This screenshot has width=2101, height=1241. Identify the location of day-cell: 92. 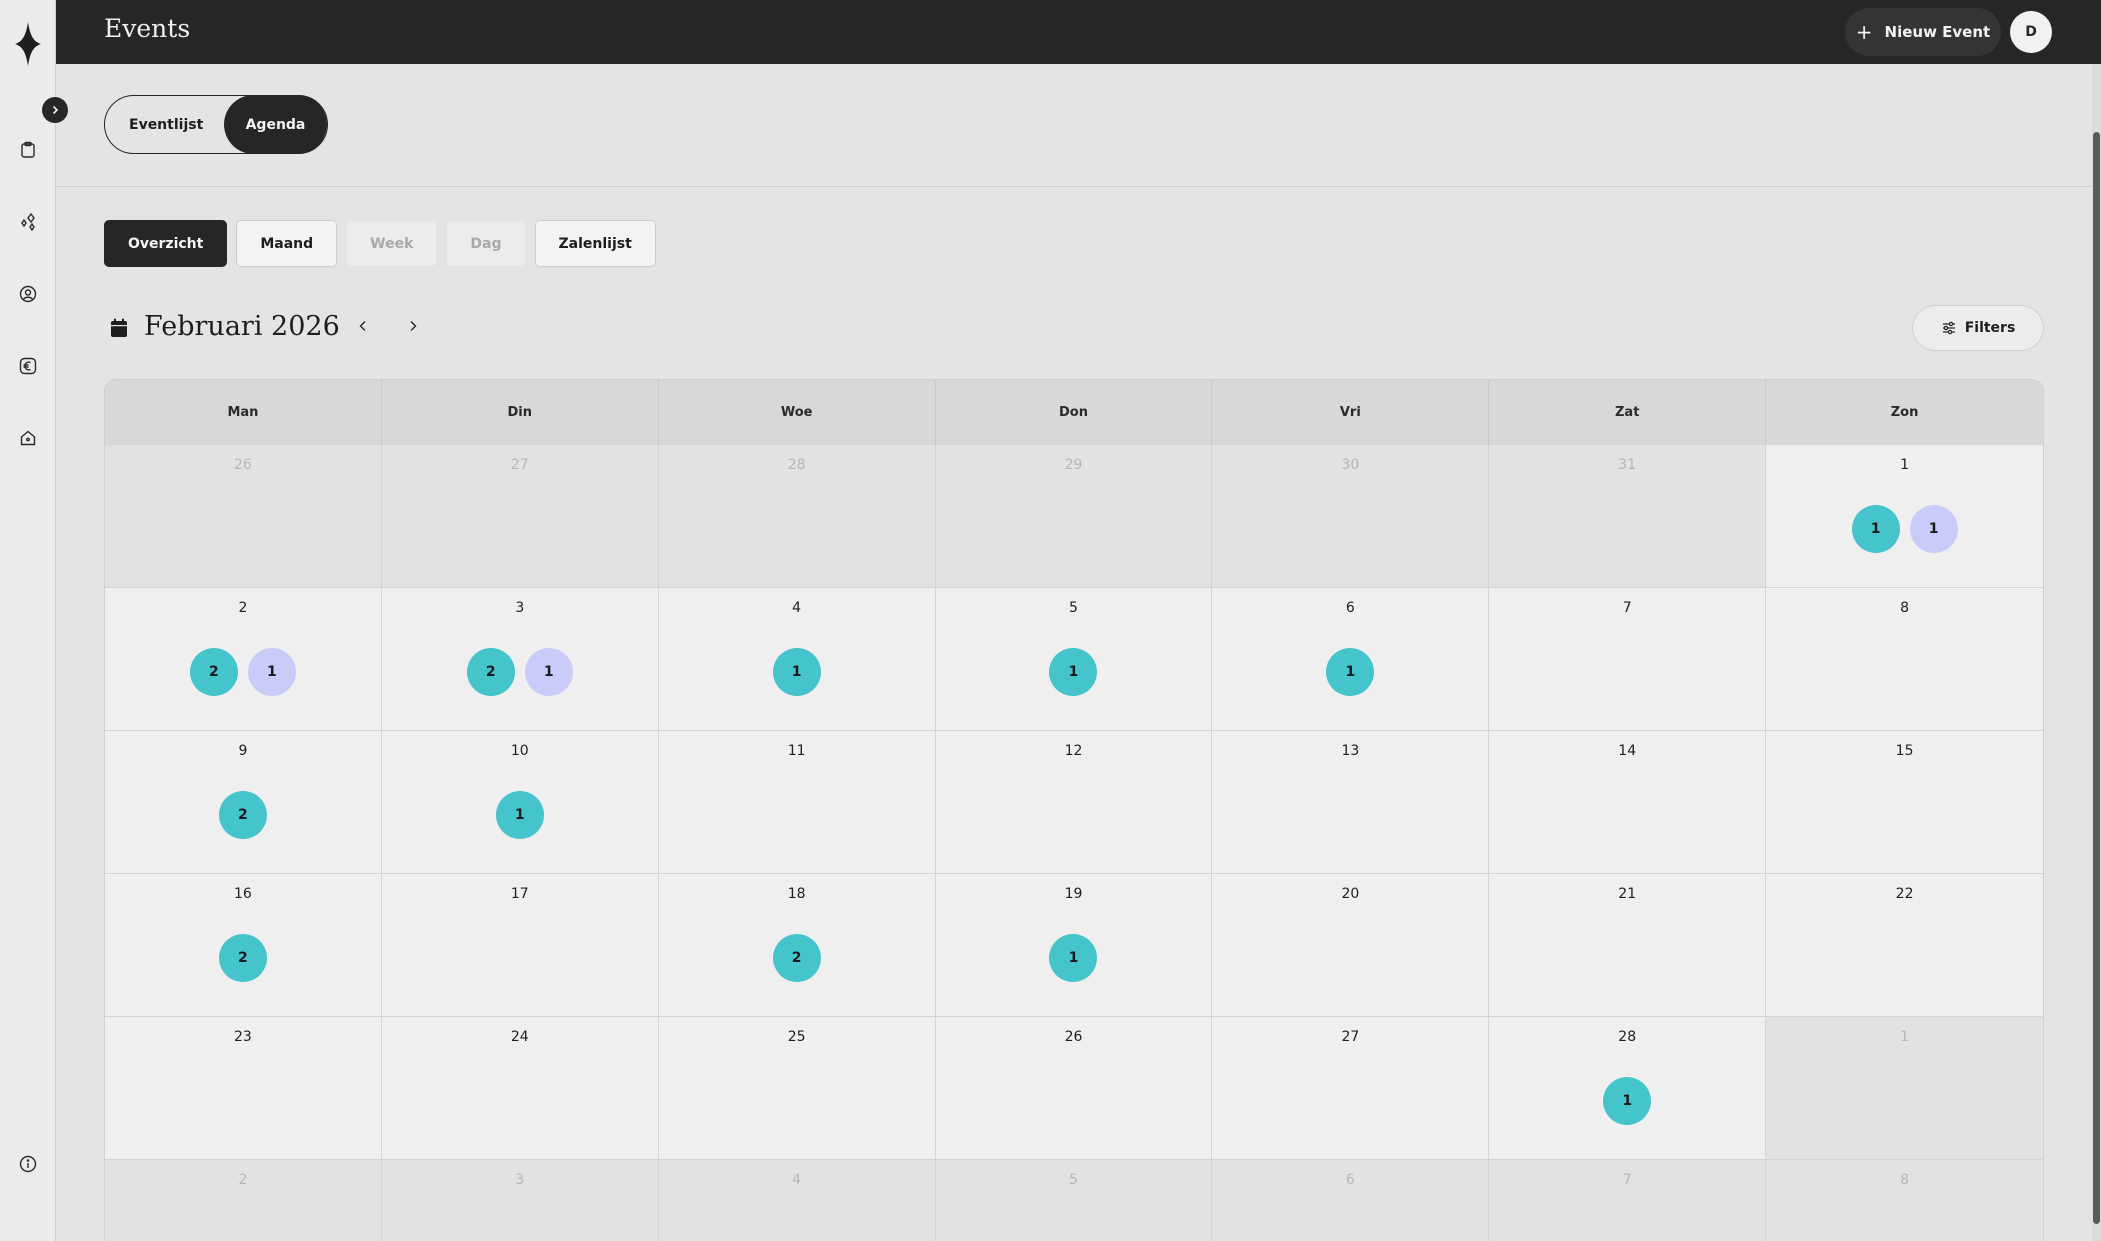
(243, 802).